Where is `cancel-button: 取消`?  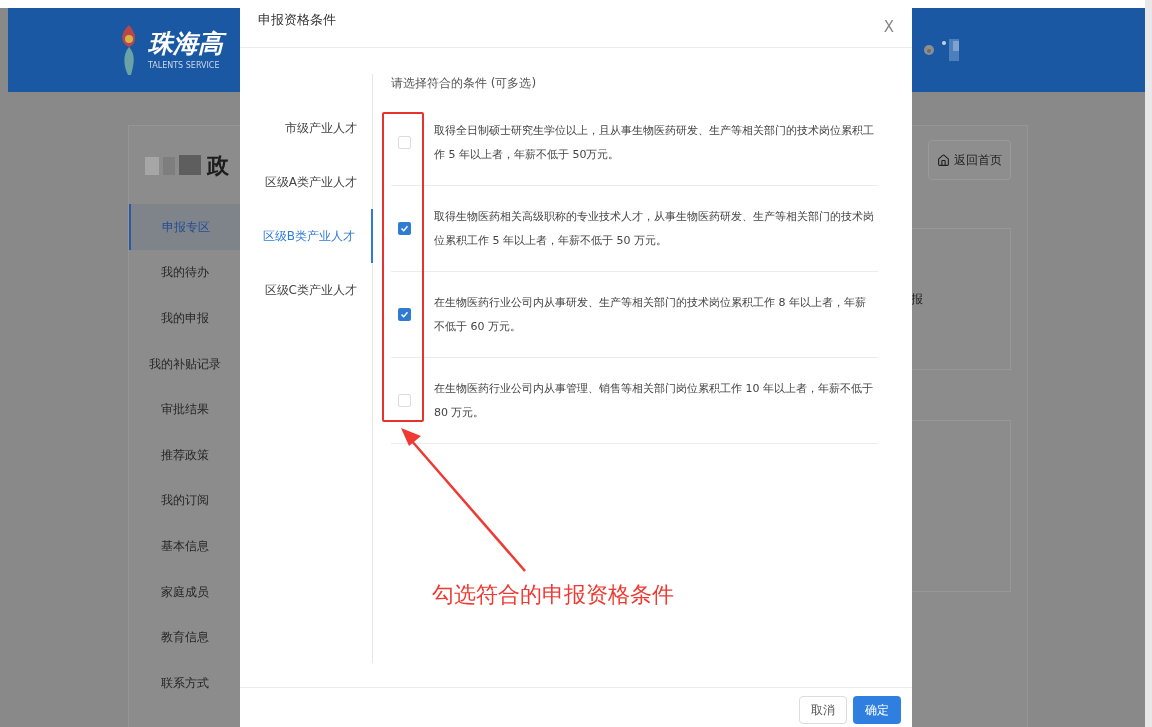
cancel-button: 取消 is located at coordinates (823, 710).